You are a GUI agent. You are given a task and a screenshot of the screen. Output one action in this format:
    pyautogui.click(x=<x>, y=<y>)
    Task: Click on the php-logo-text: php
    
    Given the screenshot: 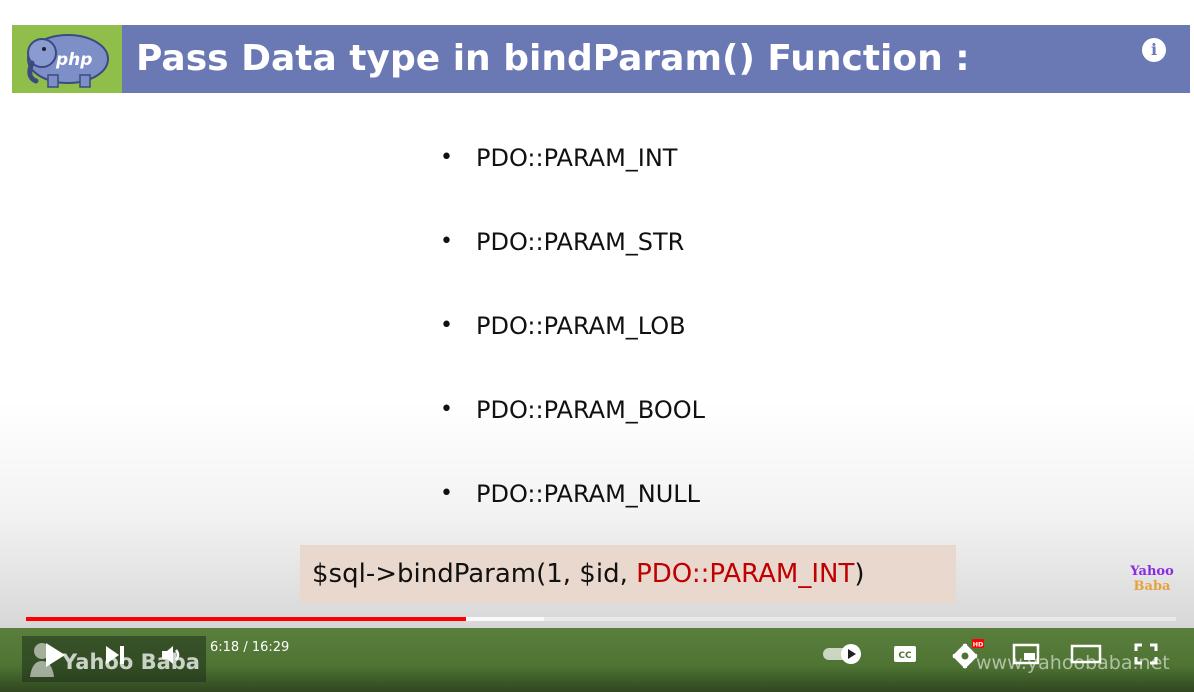 What is the action you would take?
    pyautogui.click(x=73, y=60)
    